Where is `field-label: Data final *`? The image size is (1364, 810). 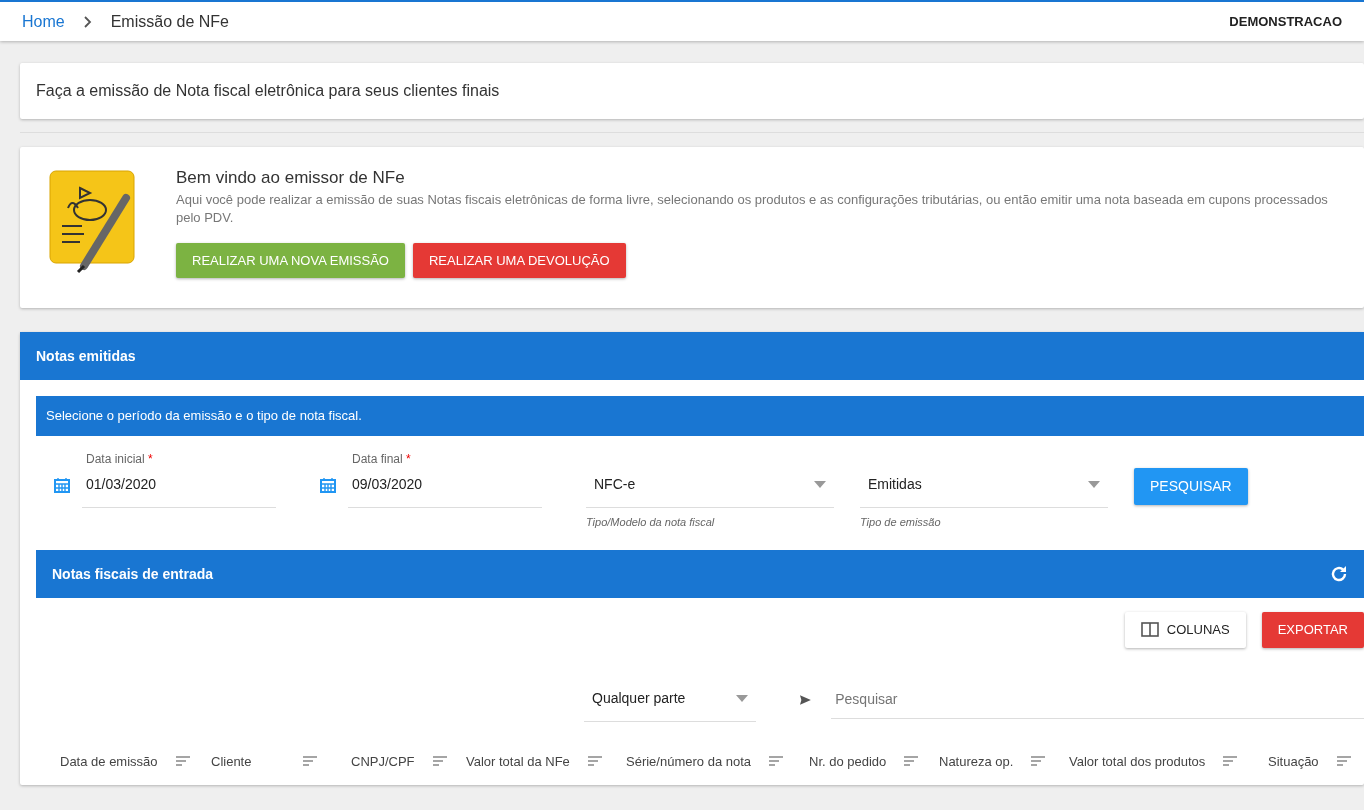
field-label: Data final * is located at coordinates (381, 459).